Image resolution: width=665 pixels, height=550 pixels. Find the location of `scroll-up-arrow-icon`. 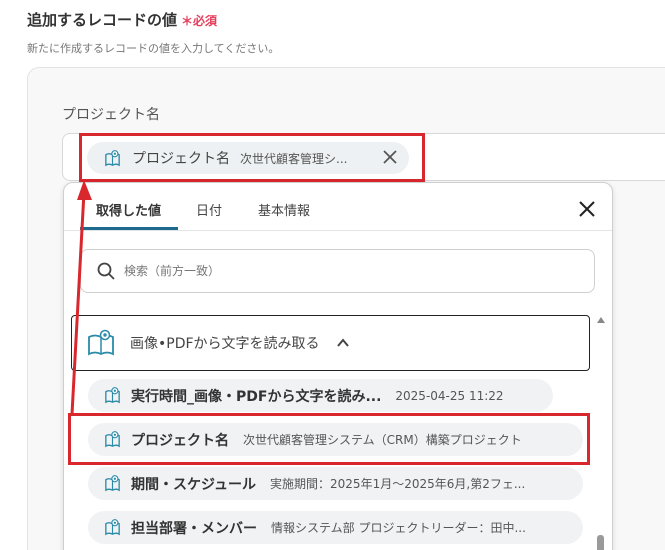

scroll-up-arrow-icon is located at coordinates (601, 320).